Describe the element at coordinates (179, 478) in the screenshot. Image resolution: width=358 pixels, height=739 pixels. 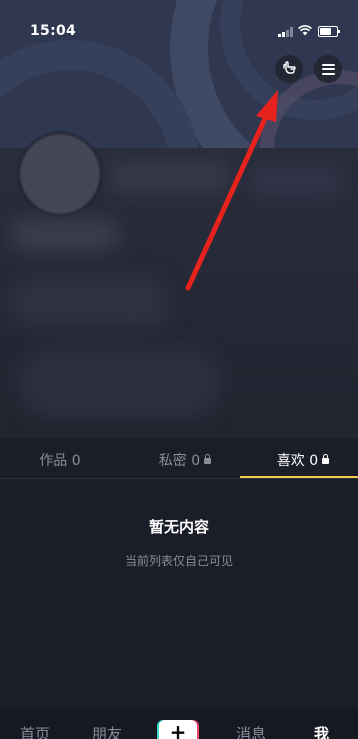
I see `tab-divider` at that location.